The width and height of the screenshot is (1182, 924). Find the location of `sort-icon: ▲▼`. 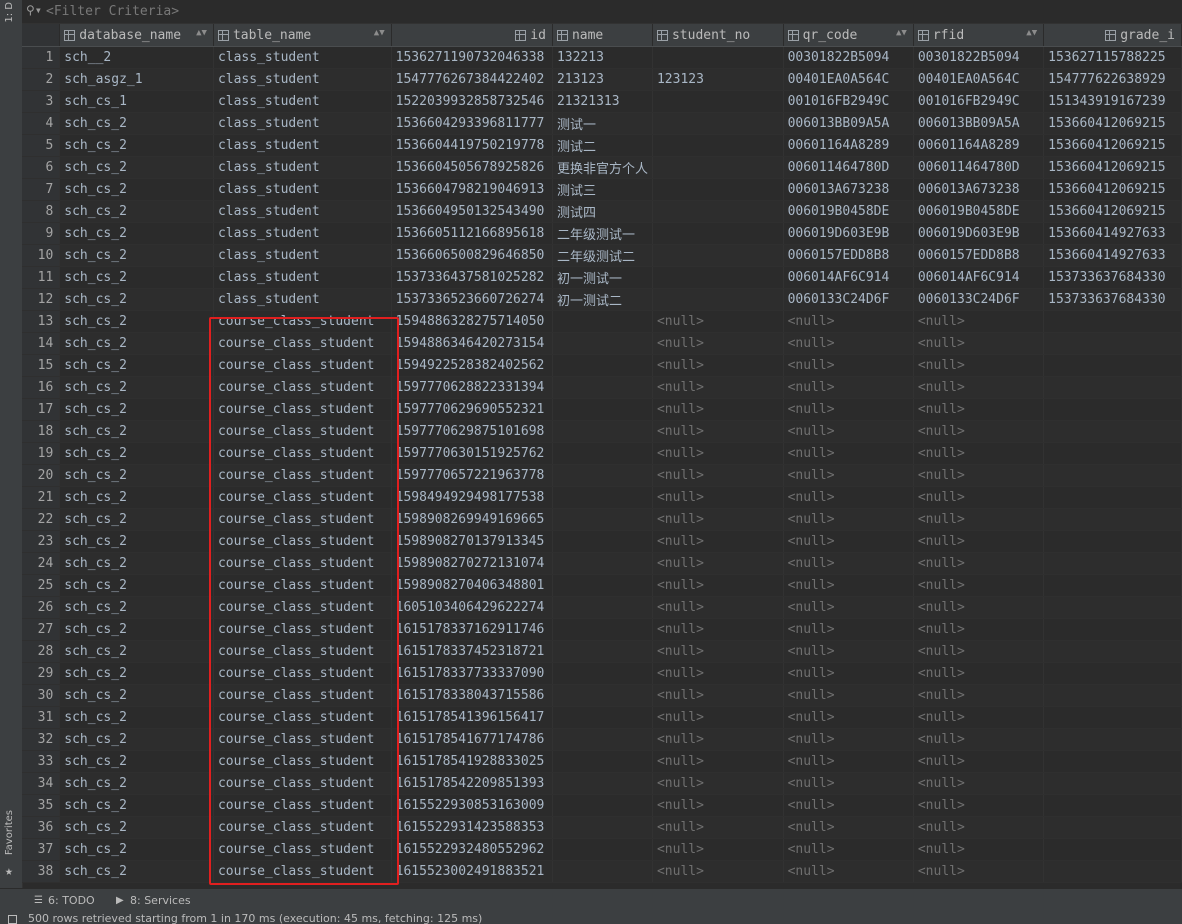

sort-icon: ▲▼ is located at coordinates (201, 33).